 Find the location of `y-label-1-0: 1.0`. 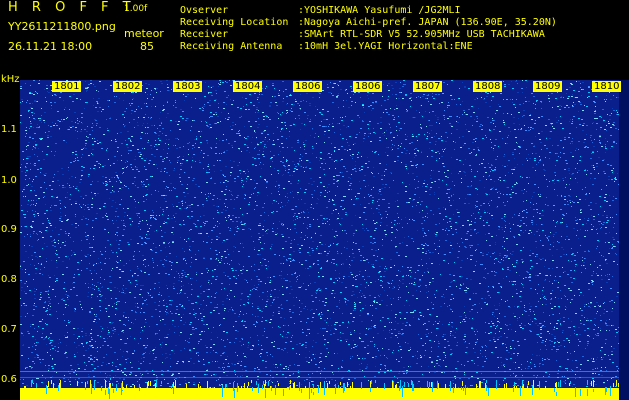

y-label-1-0: 1.0 is located at coordinates (9, 180).